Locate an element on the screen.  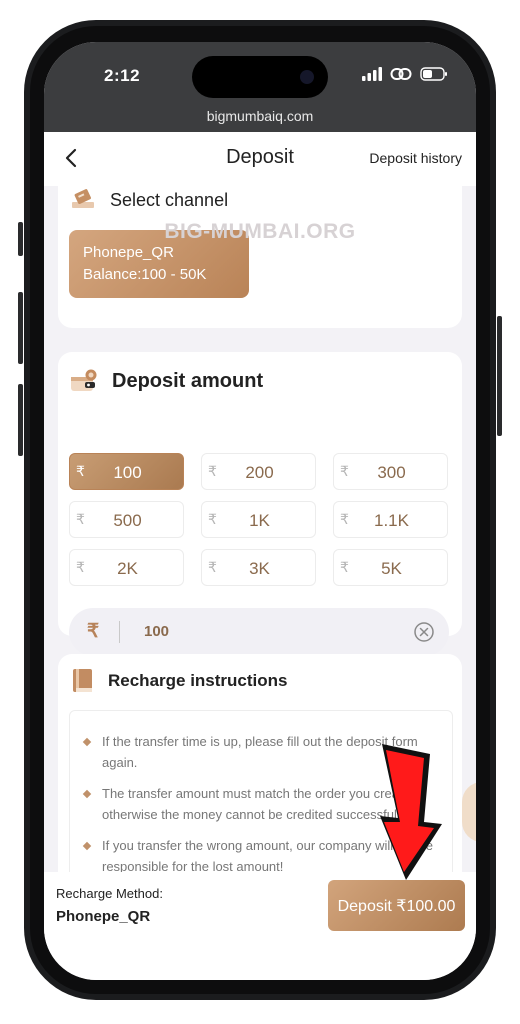
amount-option-value: 200 is located at coordinates (259, 472).